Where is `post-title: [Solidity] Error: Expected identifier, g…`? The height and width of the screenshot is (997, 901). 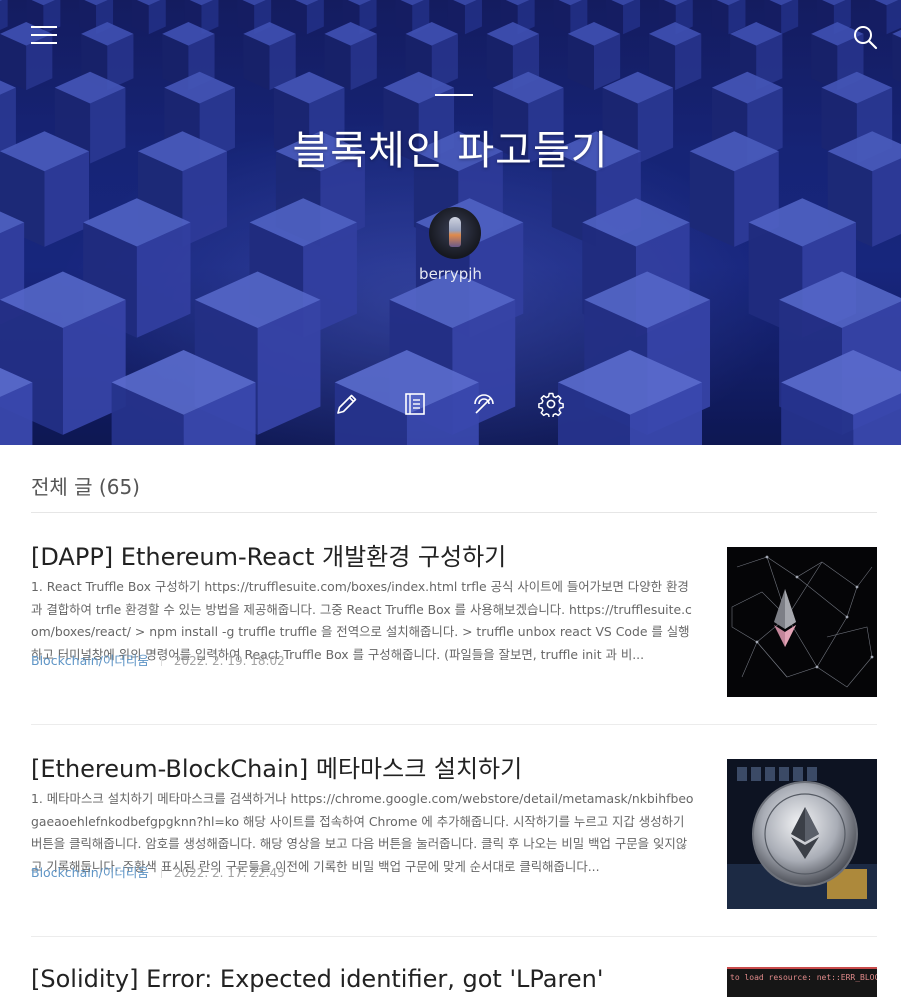
post-title: [Solidity] Error: Expected identifier, g… is located at coordinates (371, 979).